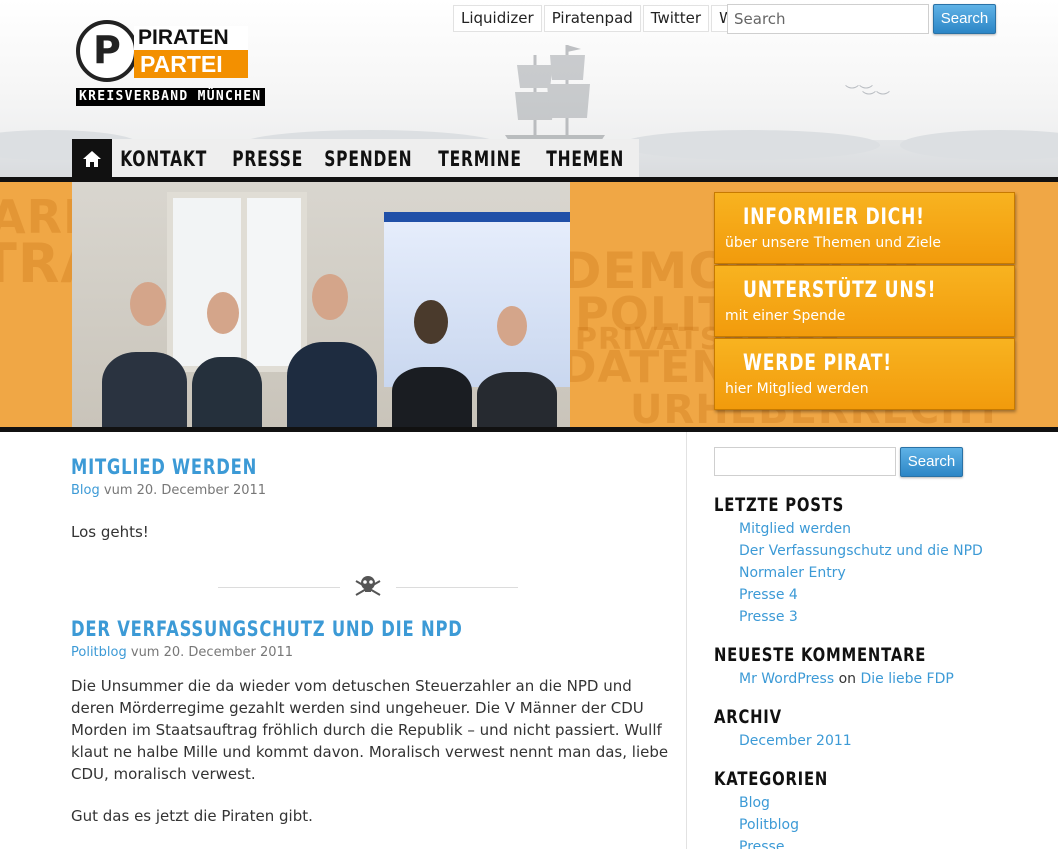  I want to click on nav-spenden: SPENDEN, so click(368, 159).